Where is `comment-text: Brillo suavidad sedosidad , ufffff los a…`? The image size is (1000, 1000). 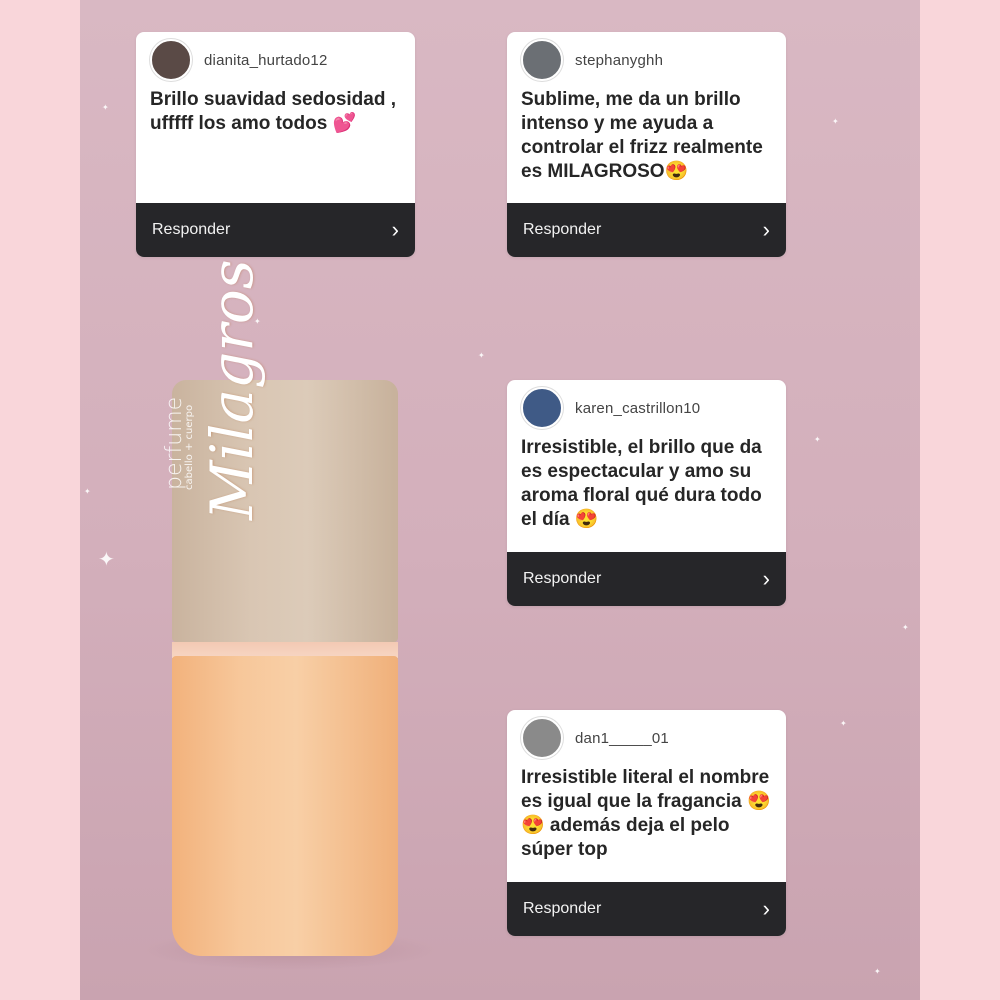 comment-text: Brillo suavidad sedosidad , ufffff los a… is located at coordinates (273, 111).